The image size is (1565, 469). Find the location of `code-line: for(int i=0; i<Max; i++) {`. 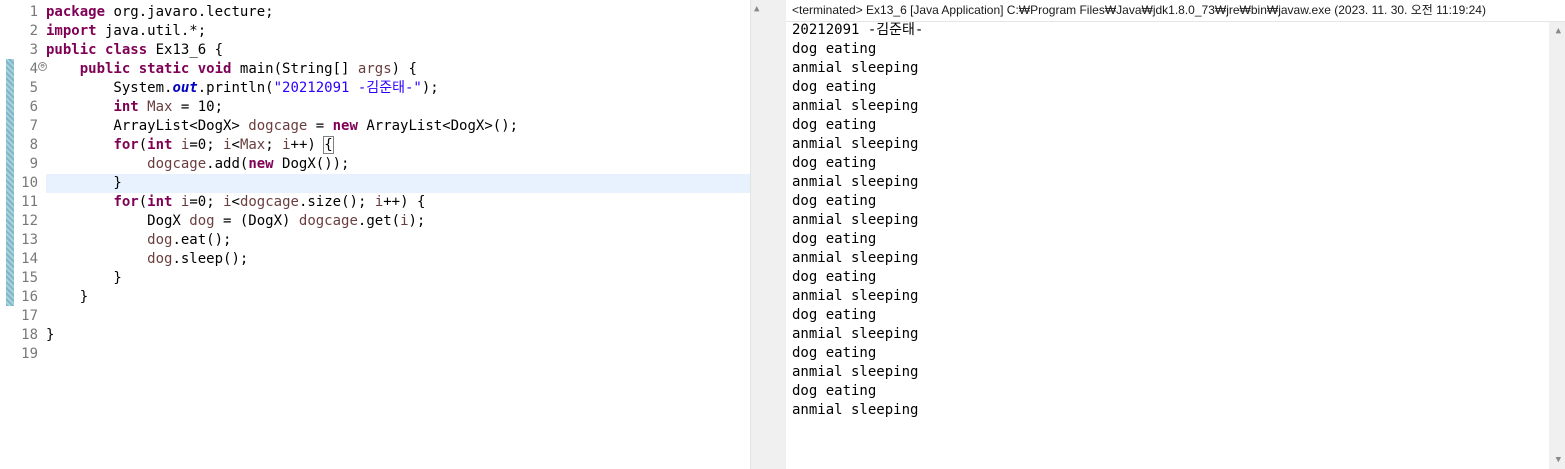

code-line: for(int i=0; i<Max; i++) { is located at coordinates (190, 145).